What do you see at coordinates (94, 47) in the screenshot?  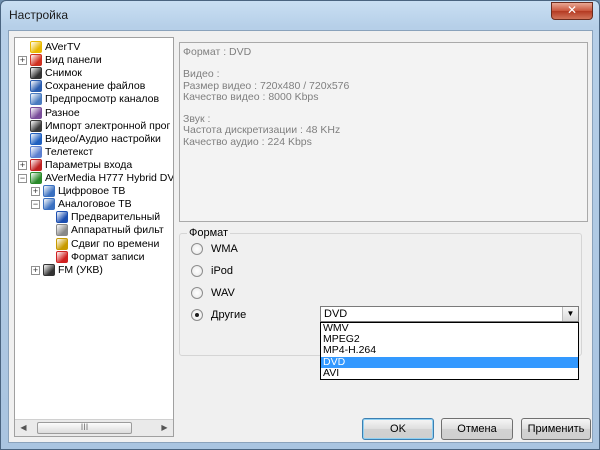 I see `tree-item: AVerTV` at bounding box center [94, 47].